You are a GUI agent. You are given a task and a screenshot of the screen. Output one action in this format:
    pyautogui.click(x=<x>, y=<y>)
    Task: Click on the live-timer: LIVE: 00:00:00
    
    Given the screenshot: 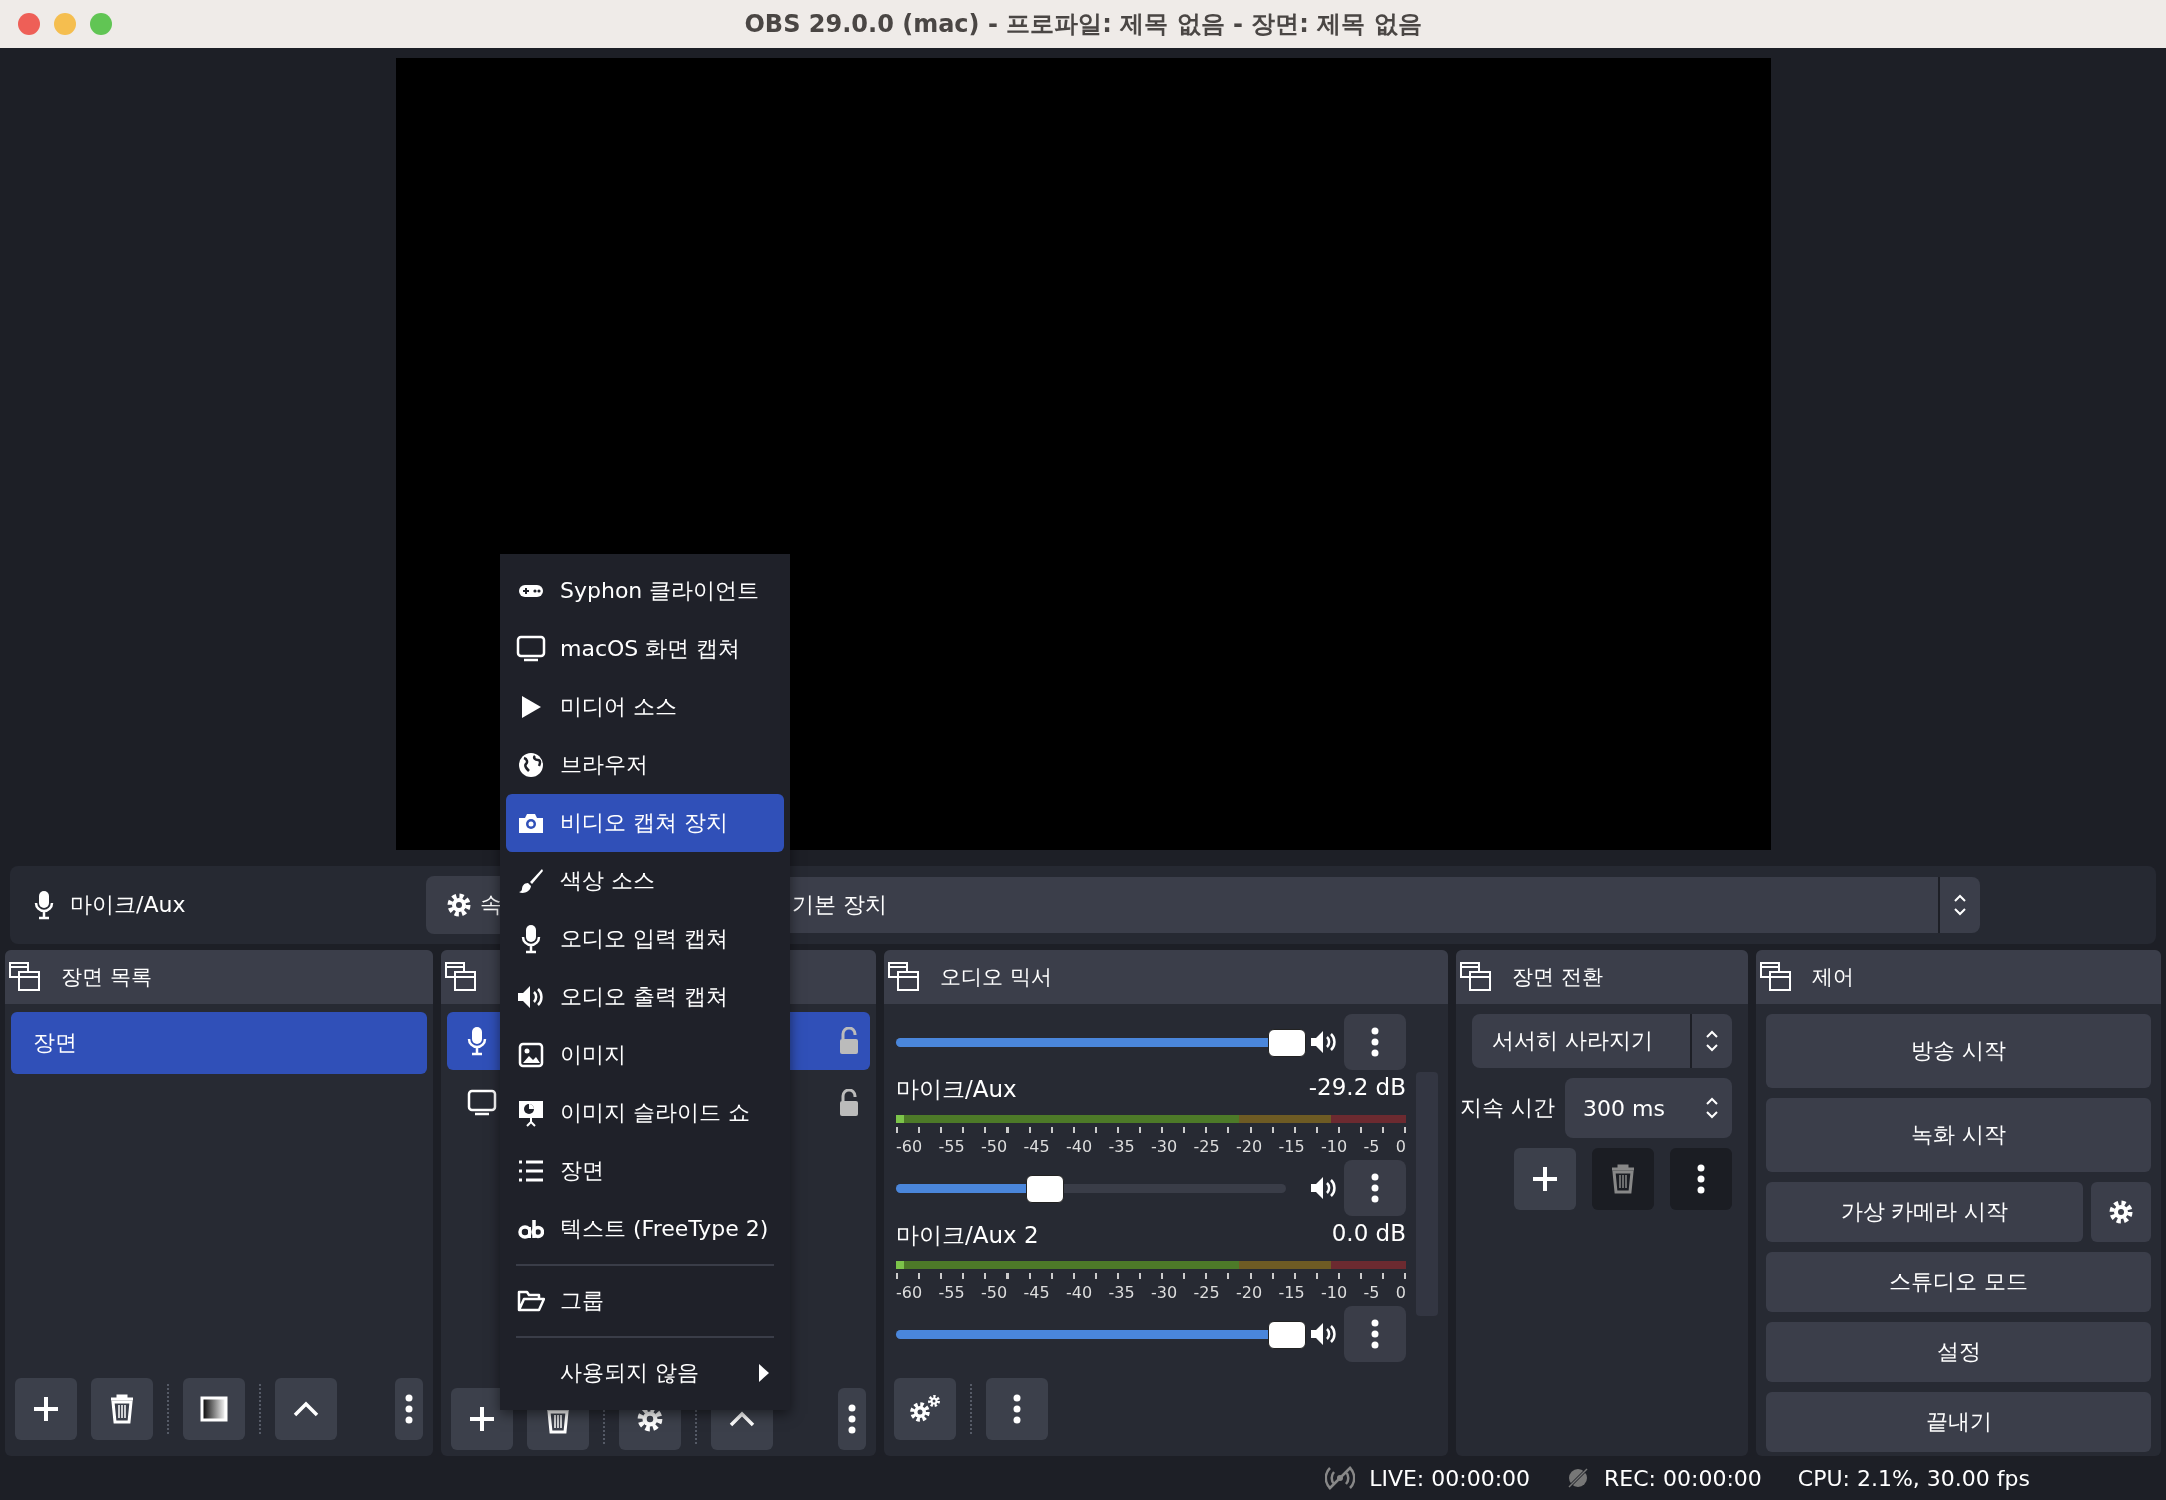 What is the action you would take?
    pyautogui.click(x=1450, y=1478)
    